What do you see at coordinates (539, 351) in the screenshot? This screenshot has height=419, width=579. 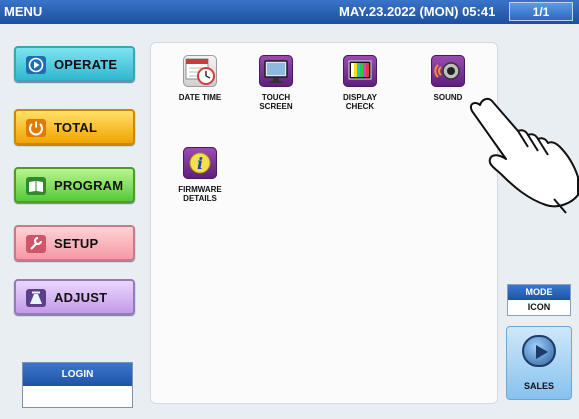 I see `play-circle-icon` at bounding box center [539, 351].